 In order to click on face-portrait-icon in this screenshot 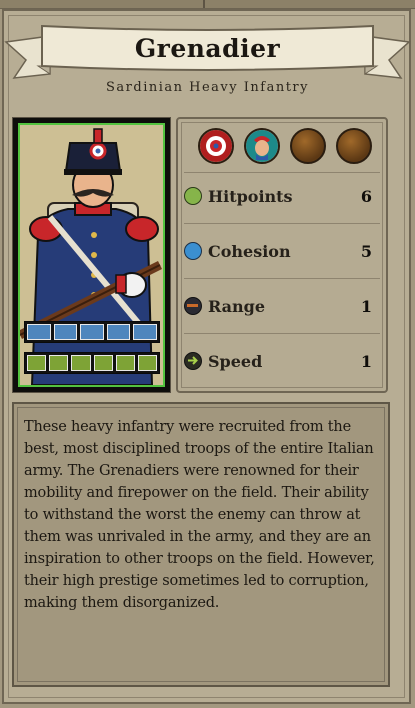, I will do `click(262, 146)`.